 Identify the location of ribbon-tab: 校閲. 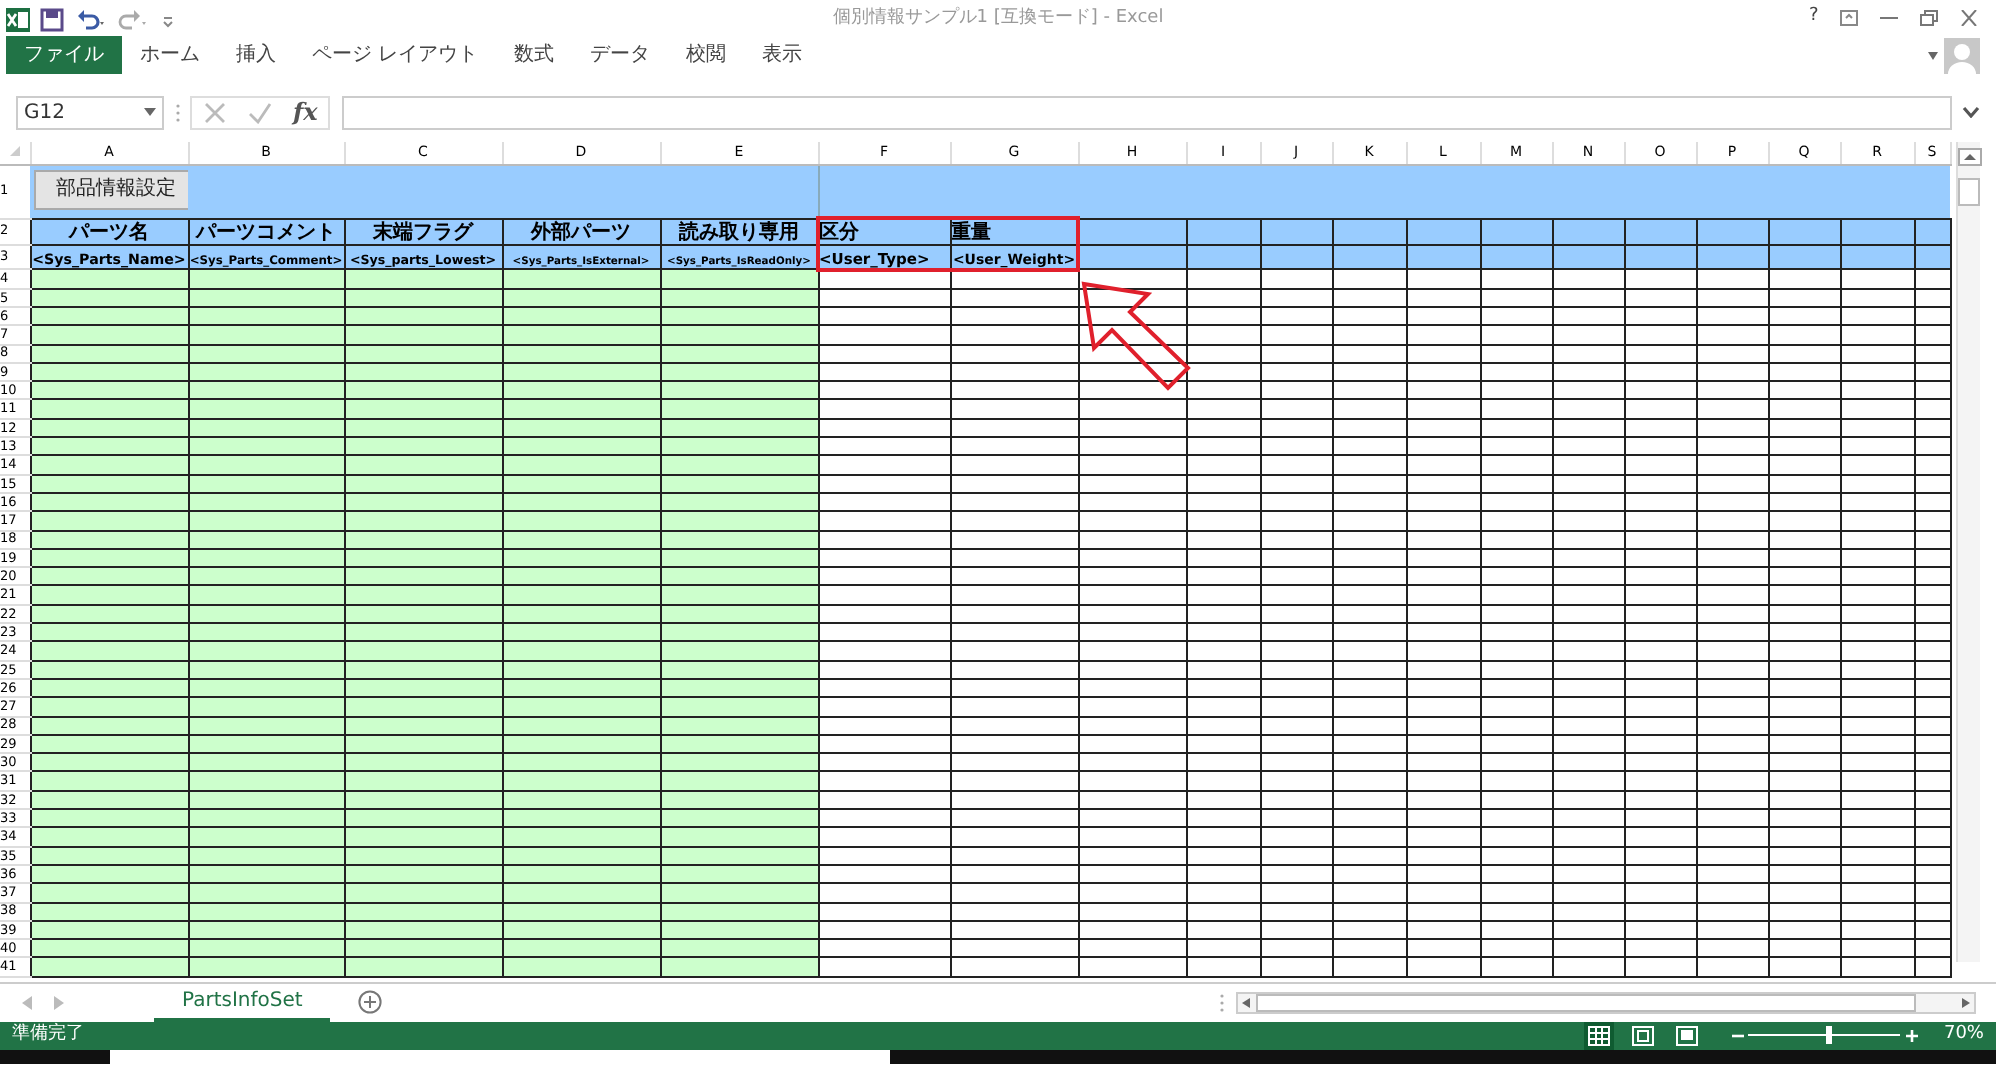
(706, 55).